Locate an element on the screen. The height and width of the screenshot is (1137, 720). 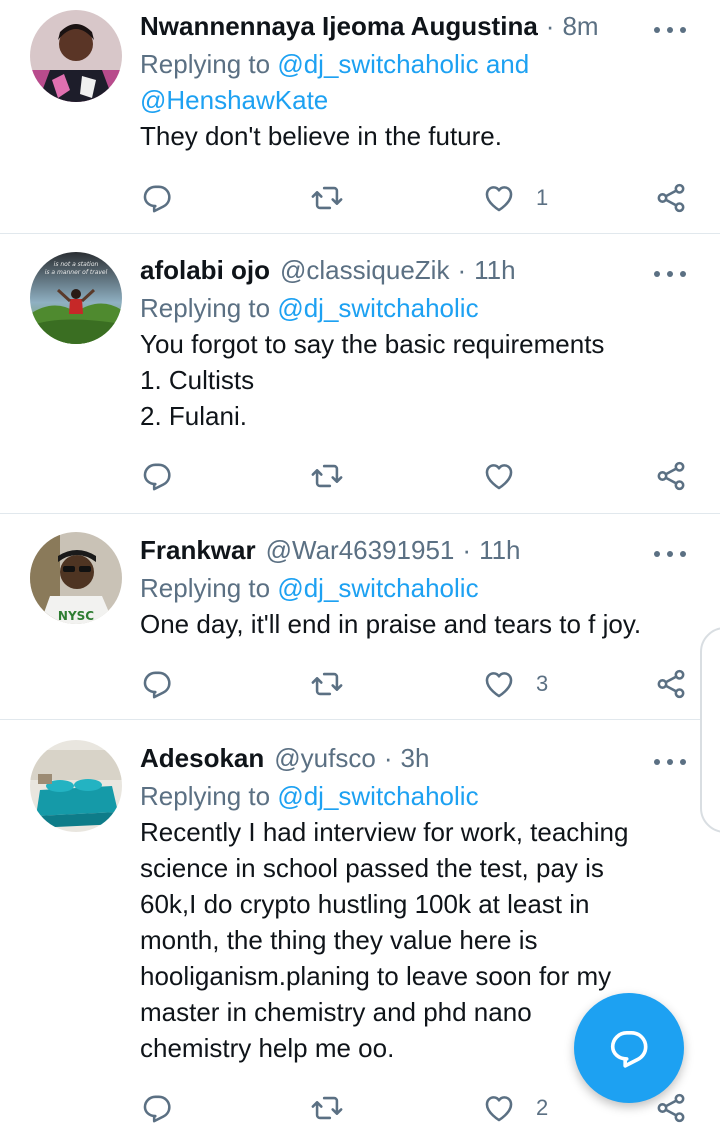
tweet-text: They don't believe in the future. is located at coordinates (321, 136).